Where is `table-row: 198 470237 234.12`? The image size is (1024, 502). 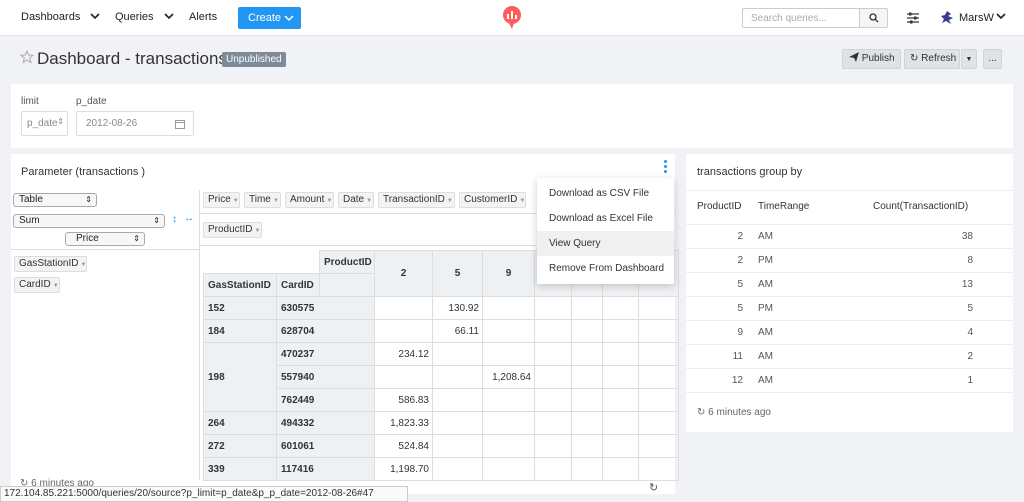
table-row: 198 470237 234.12 is located at coordinates (441, 377).